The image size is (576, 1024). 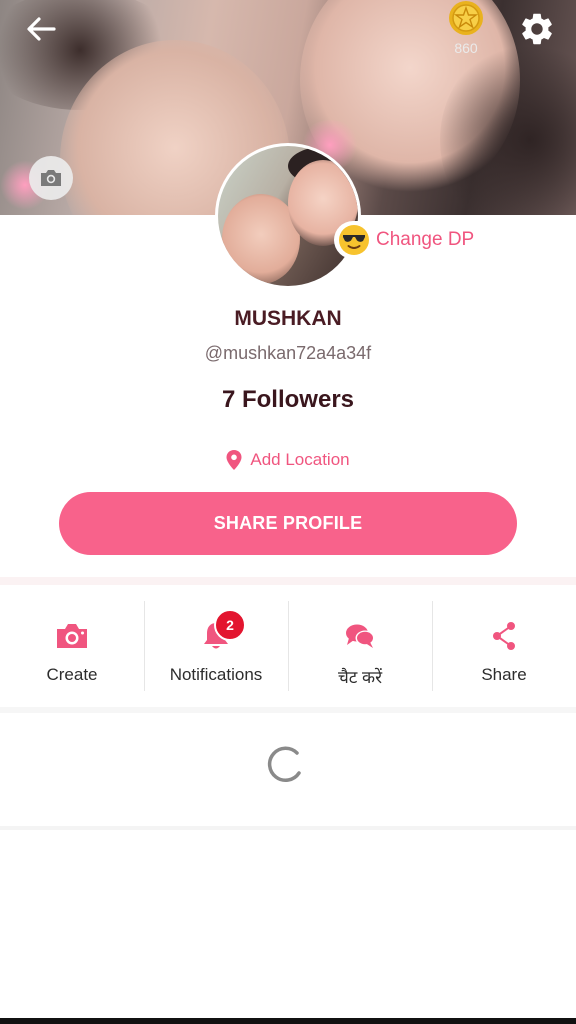 I want to click on location-pin-icon, so click(x=234, y=460).